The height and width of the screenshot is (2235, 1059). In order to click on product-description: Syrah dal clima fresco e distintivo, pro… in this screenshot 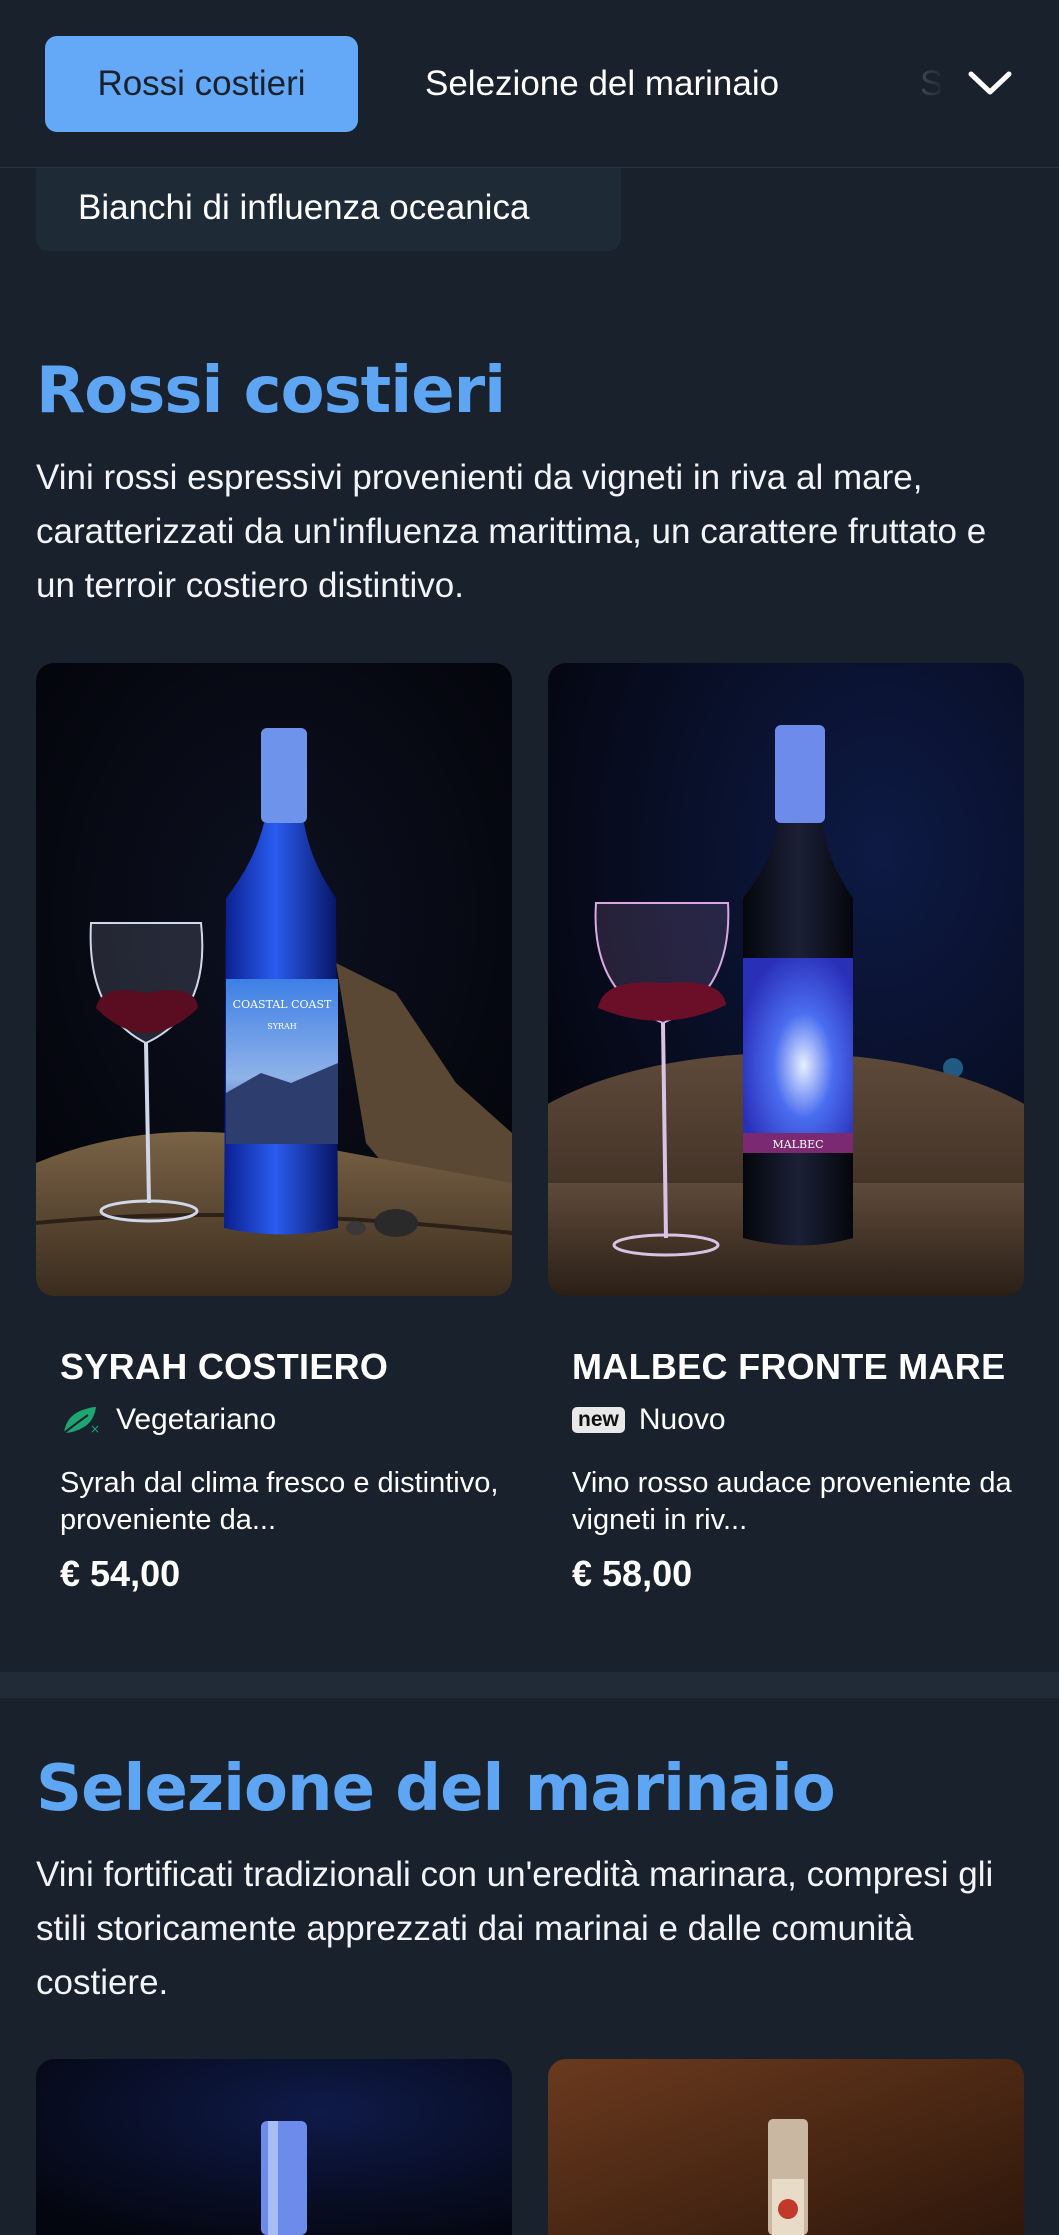, I will do `click(279, 1501)`.